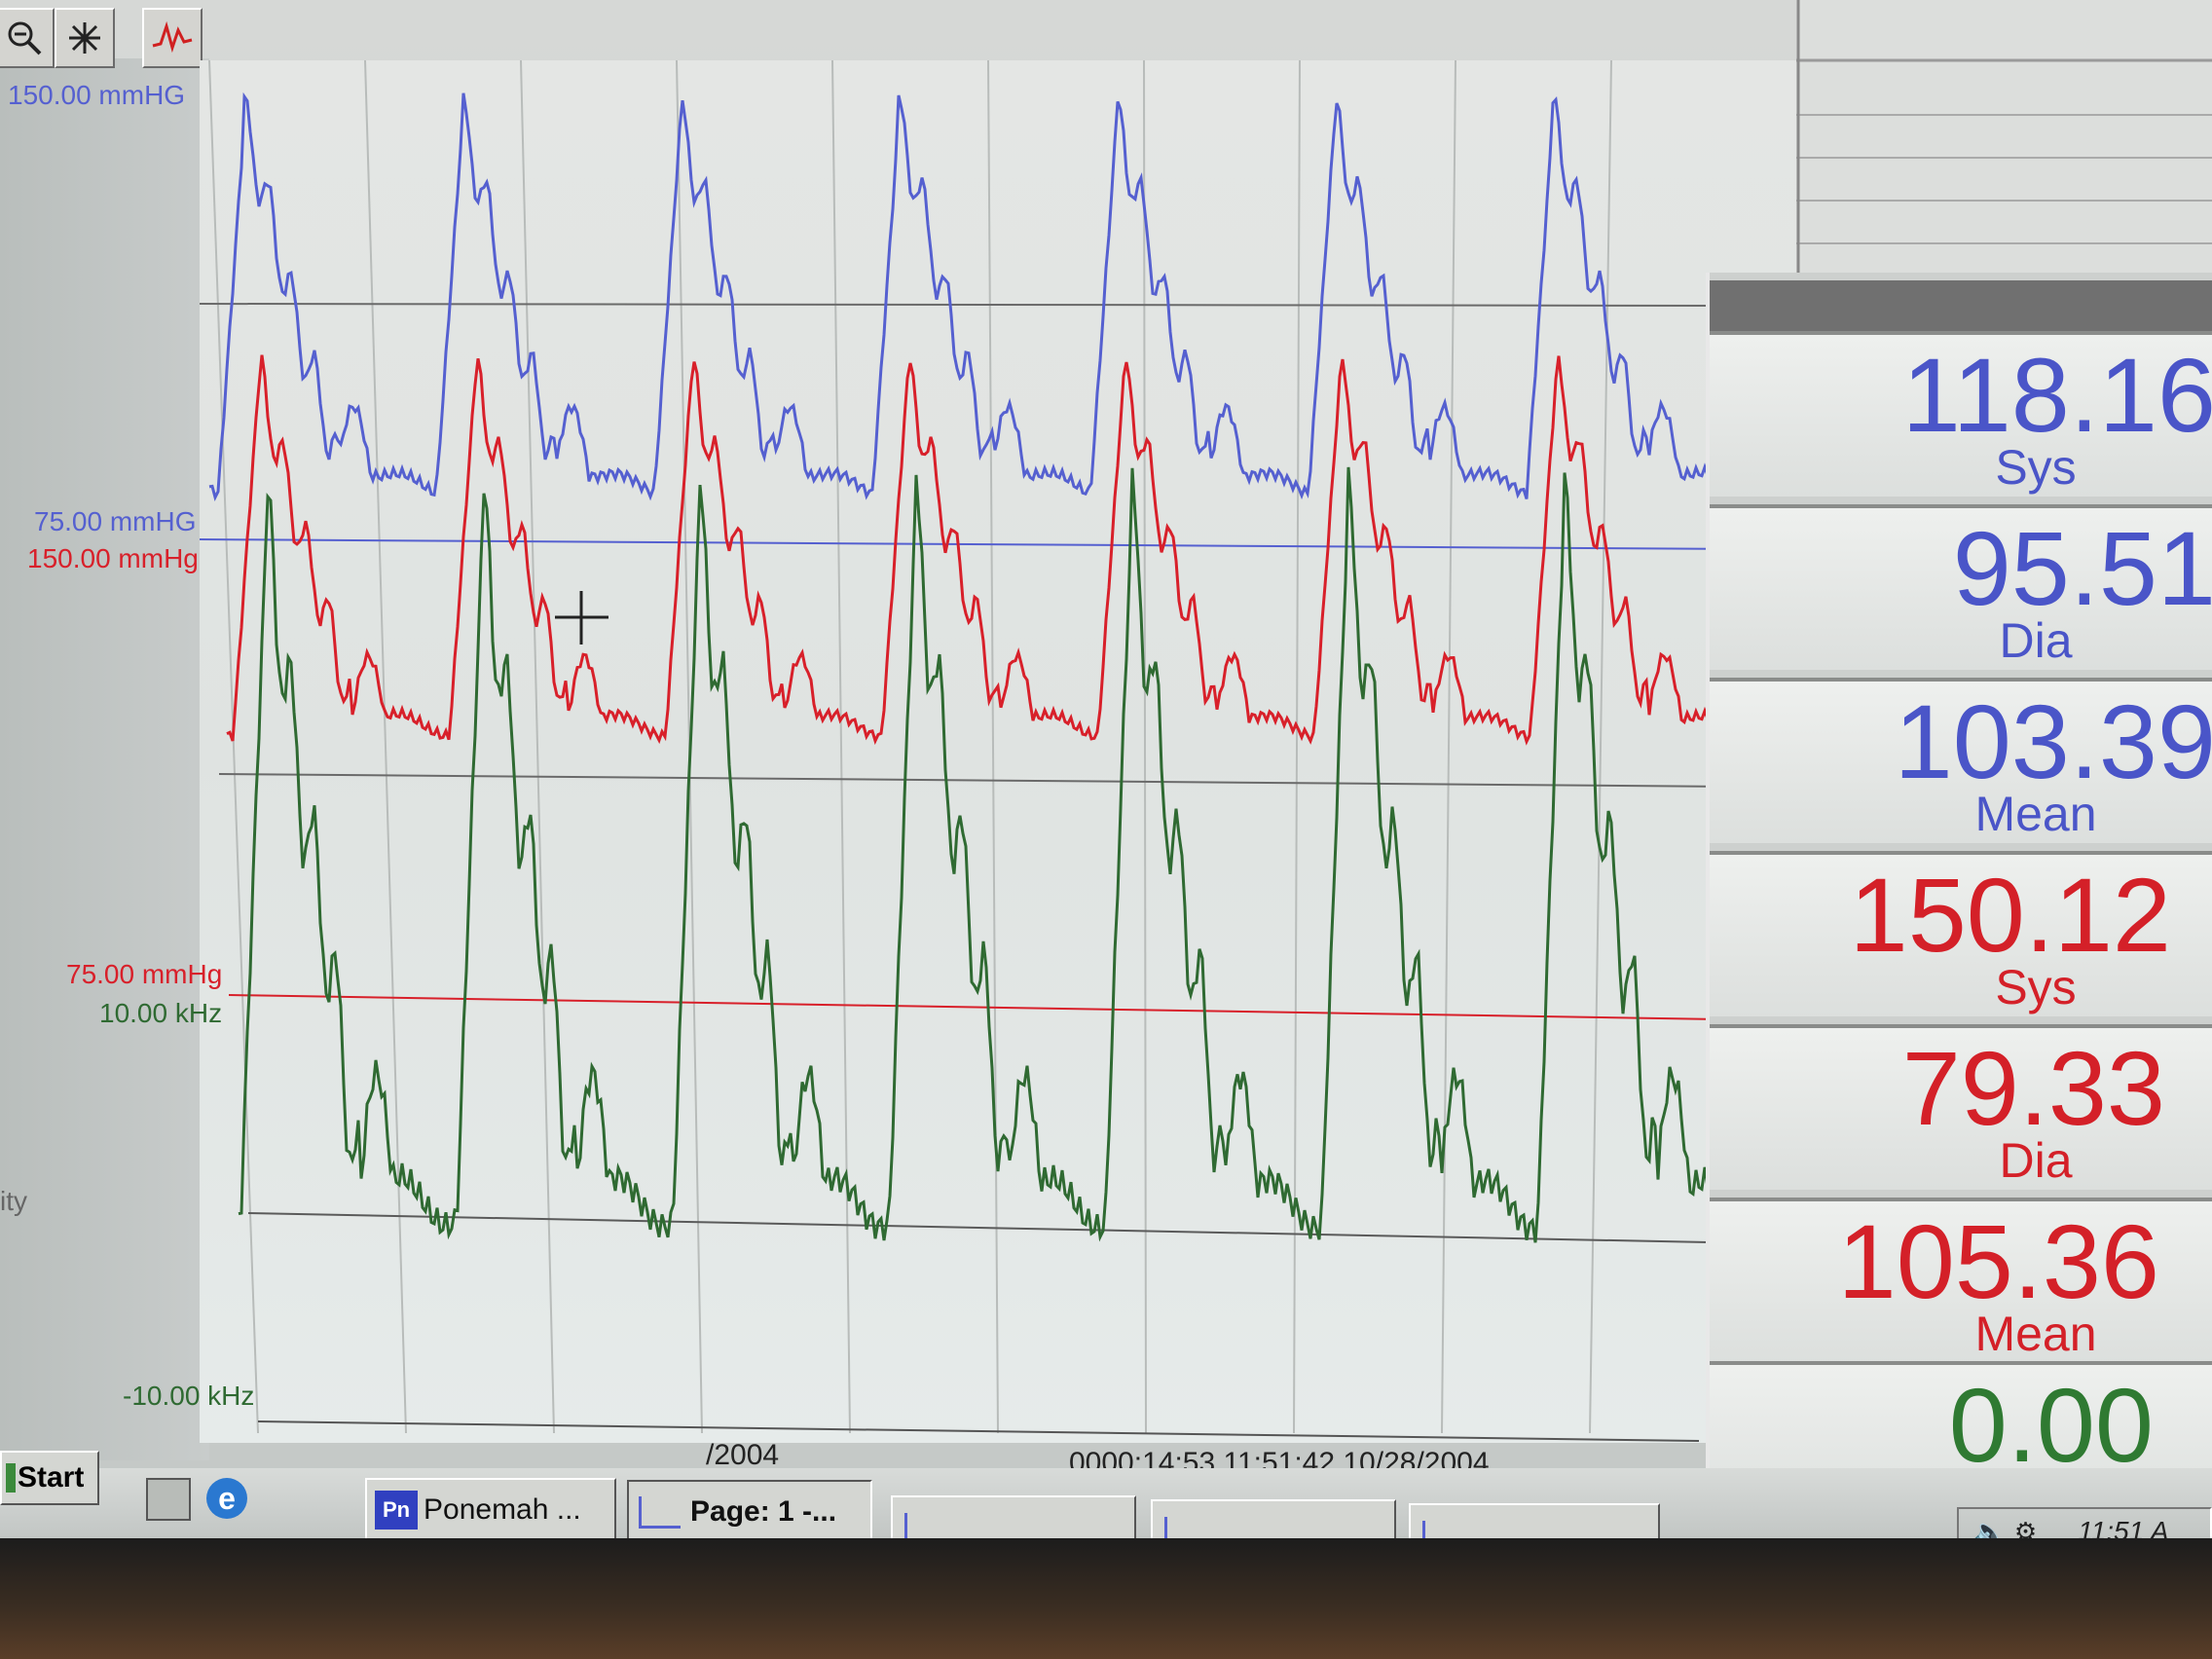  I want to click on readout-cell: 118.16 Sys, so click(1961, 414).